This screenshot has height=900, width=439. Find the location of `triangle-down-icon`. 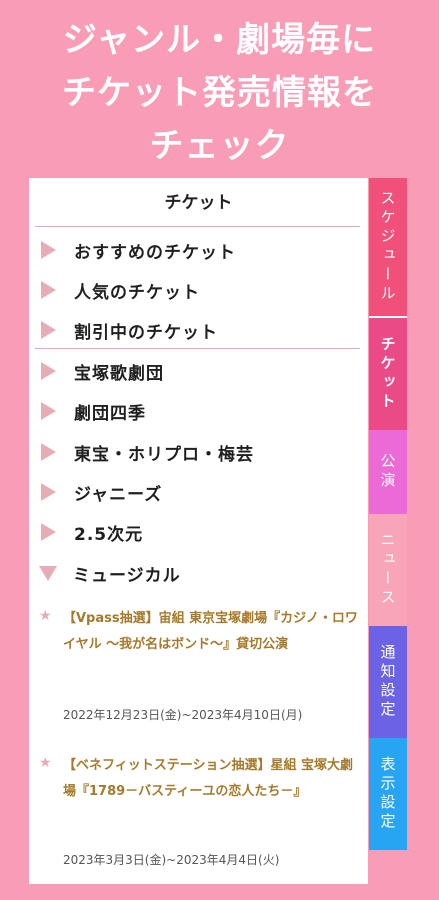

triangle-down-icon is located at coordinates (48, 573).